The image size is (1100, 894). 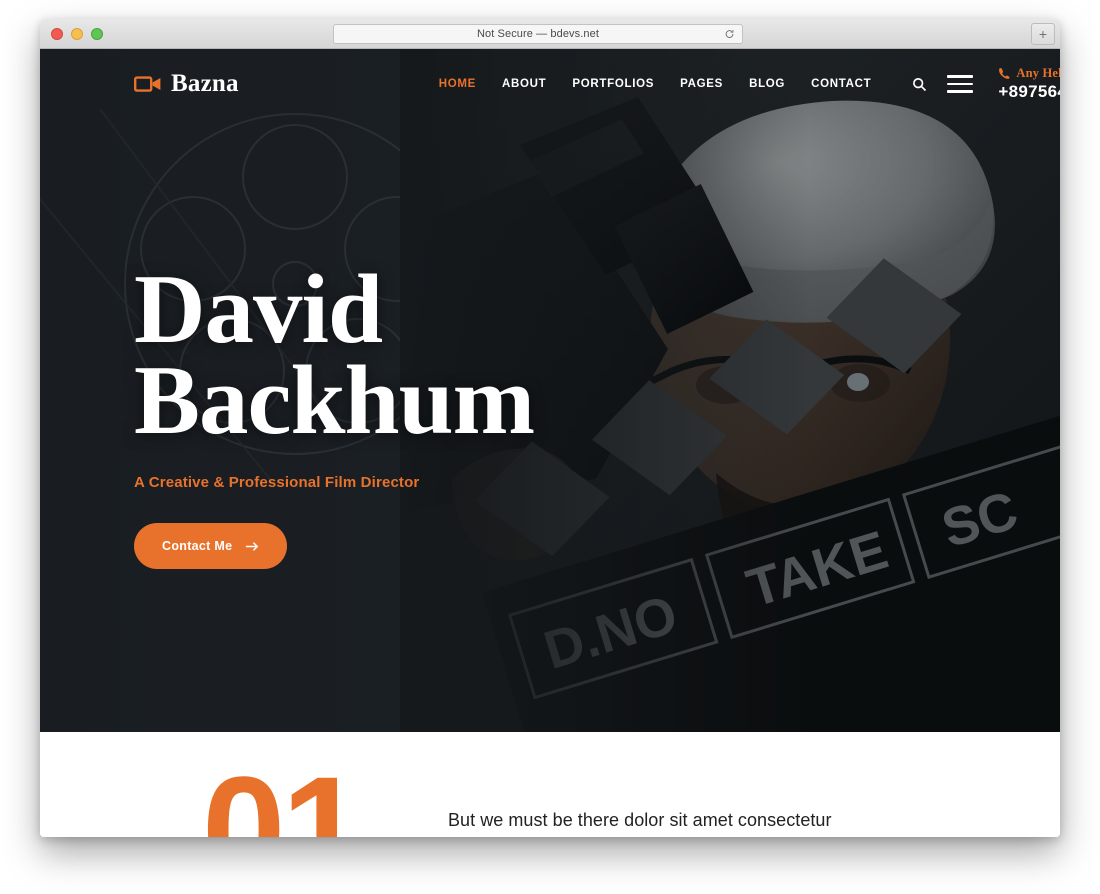 I want to click on nav-item-pages: PAGES, so click(x=701, y=84).